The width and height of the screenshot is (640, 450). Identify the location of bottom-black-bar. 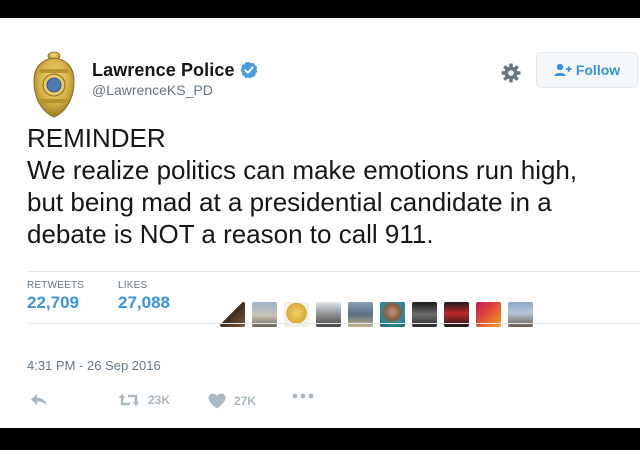
(320, 439).